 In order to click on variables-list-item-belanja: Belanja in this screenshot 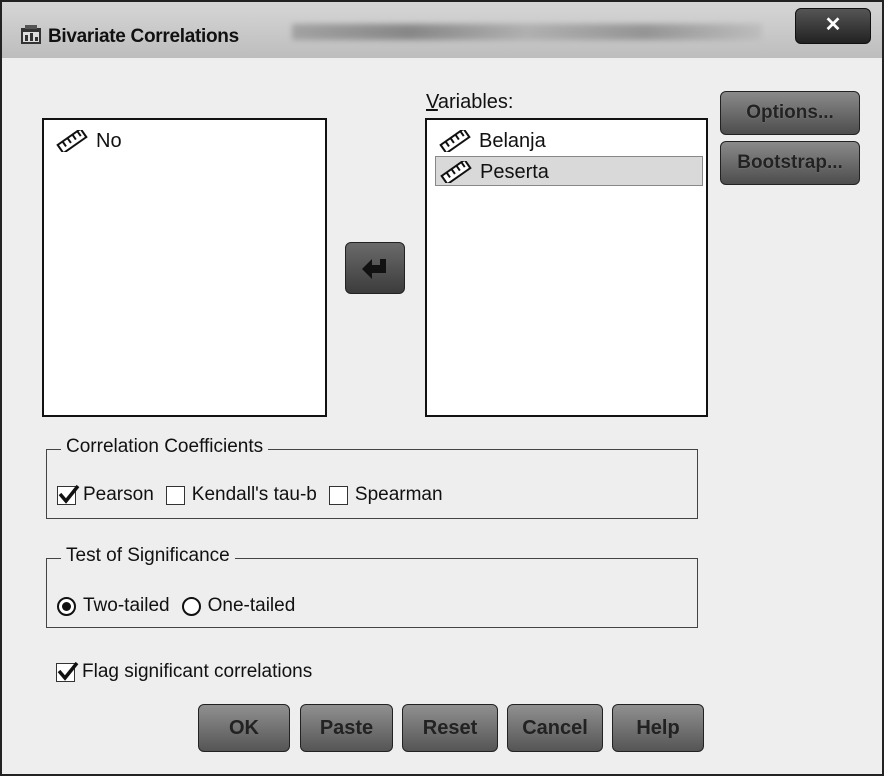, I will do `click(567, 141)`.